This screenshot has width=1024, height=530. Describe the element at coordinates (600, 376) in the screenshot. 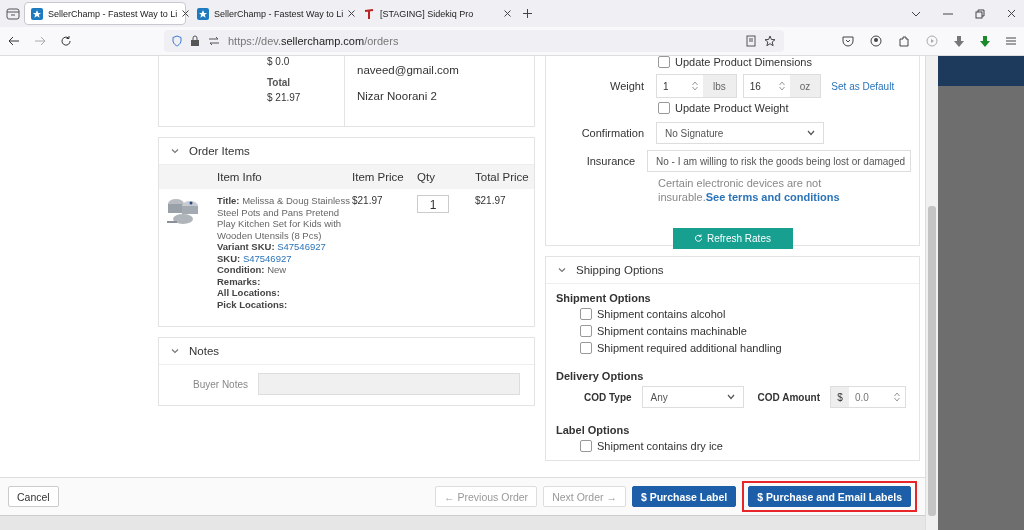

I see `group-title: Delivery Options` at that location.